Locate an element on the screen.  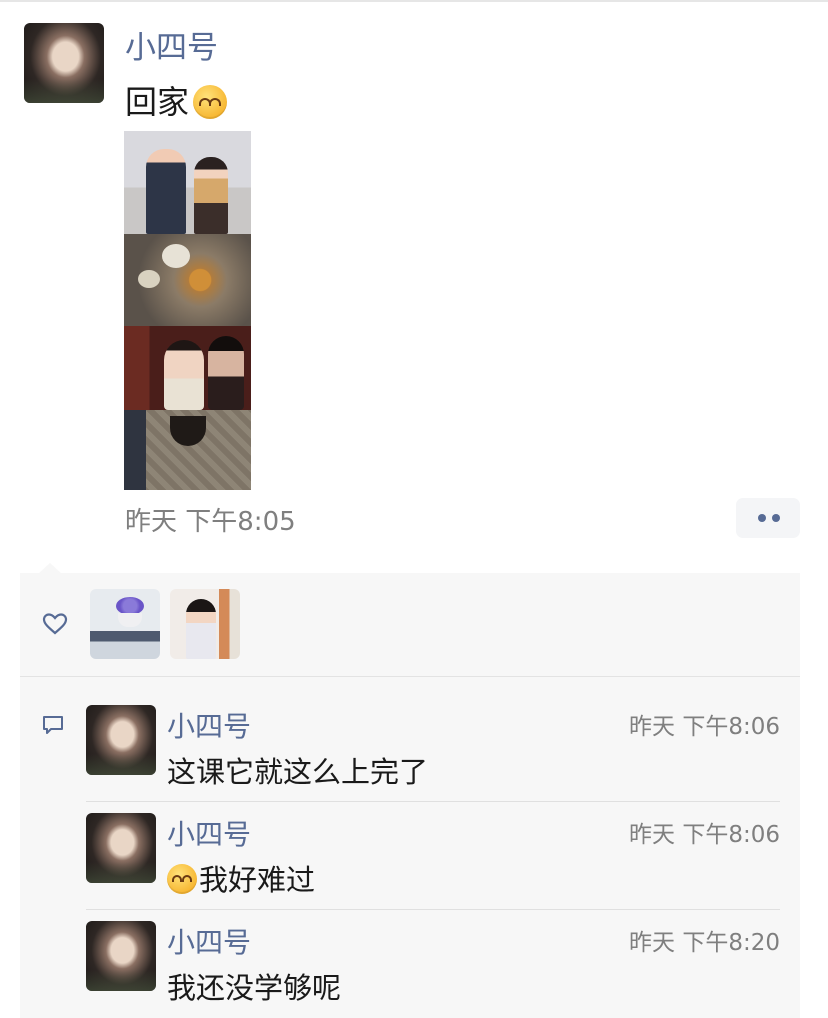
post-photo-collage is located at coordinates (187, 310).